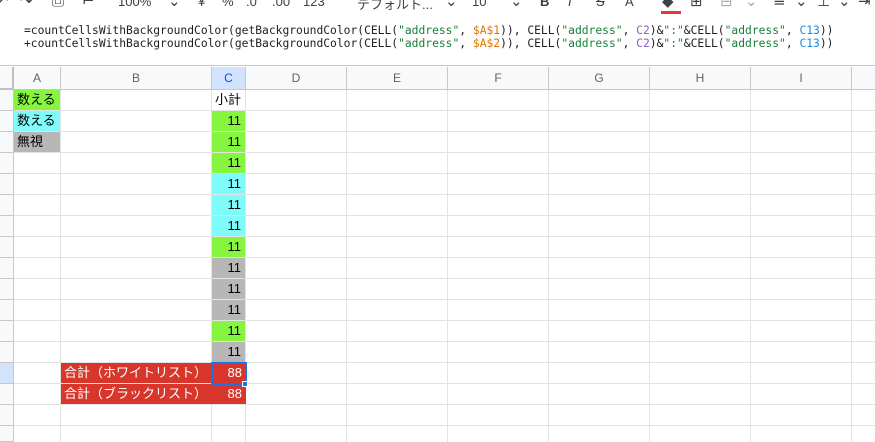  I want to click on formula-token: )), CELL(, so click(531, 43).